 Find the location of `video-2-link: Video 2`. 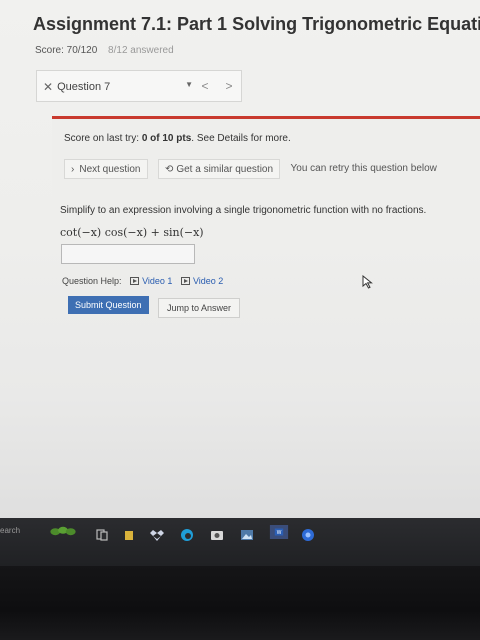

video-2-link: Video 2 is located at coordinates (202, 281).